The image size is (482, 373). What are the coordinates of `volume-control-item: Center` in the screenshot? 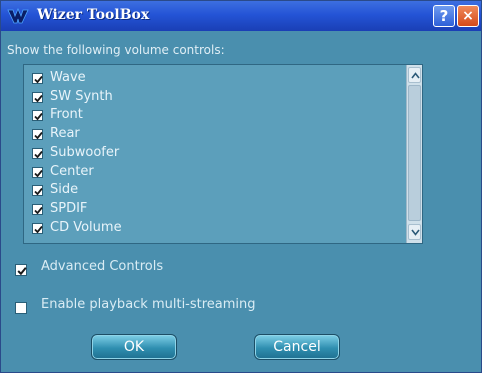 It's located at (215, 172).